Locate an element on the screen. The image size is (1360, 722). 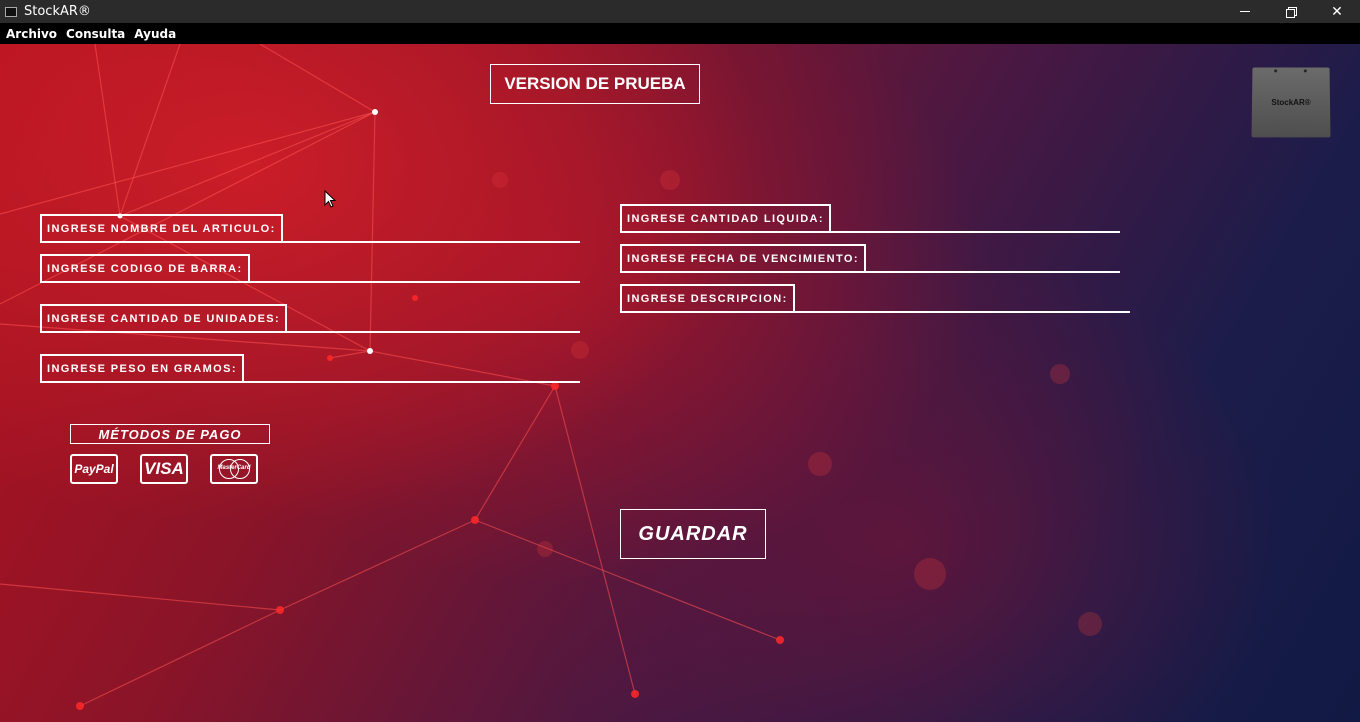
visa-icon: VISA is located at coordinates (164, 469).